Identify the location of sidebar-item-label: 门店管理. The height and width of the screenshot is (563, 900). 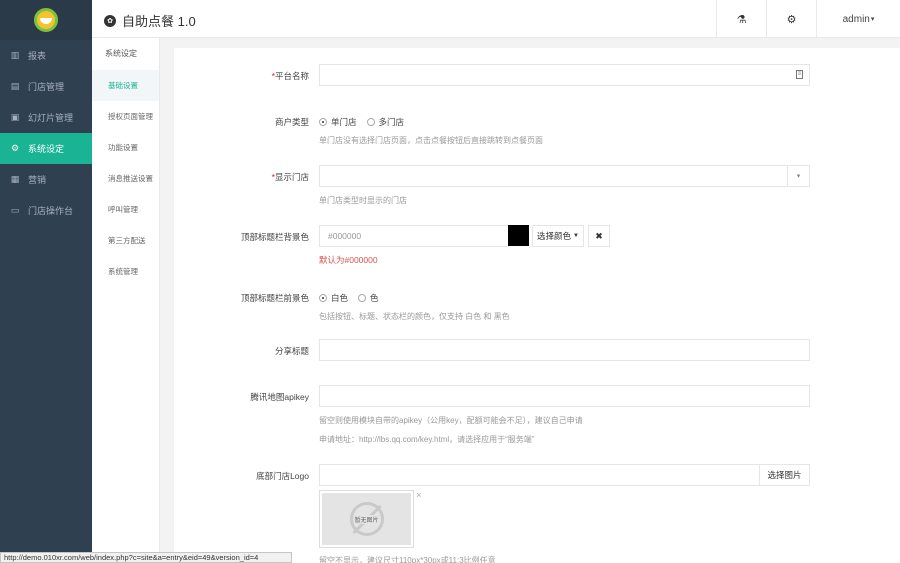
(46, 87).